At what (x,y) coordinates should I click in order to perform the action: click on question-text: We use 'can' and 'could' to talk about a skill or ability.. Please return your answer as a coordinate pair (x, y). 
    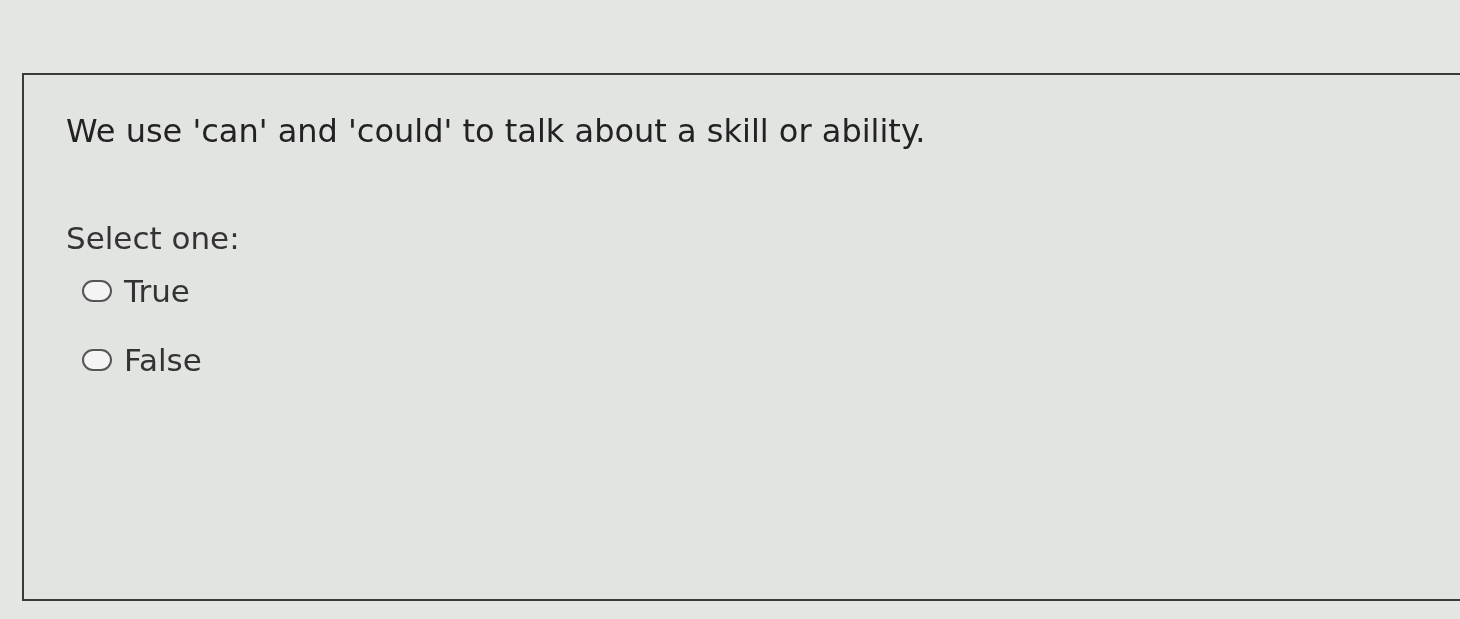
    Looking at the image, I should click on (496, 131).